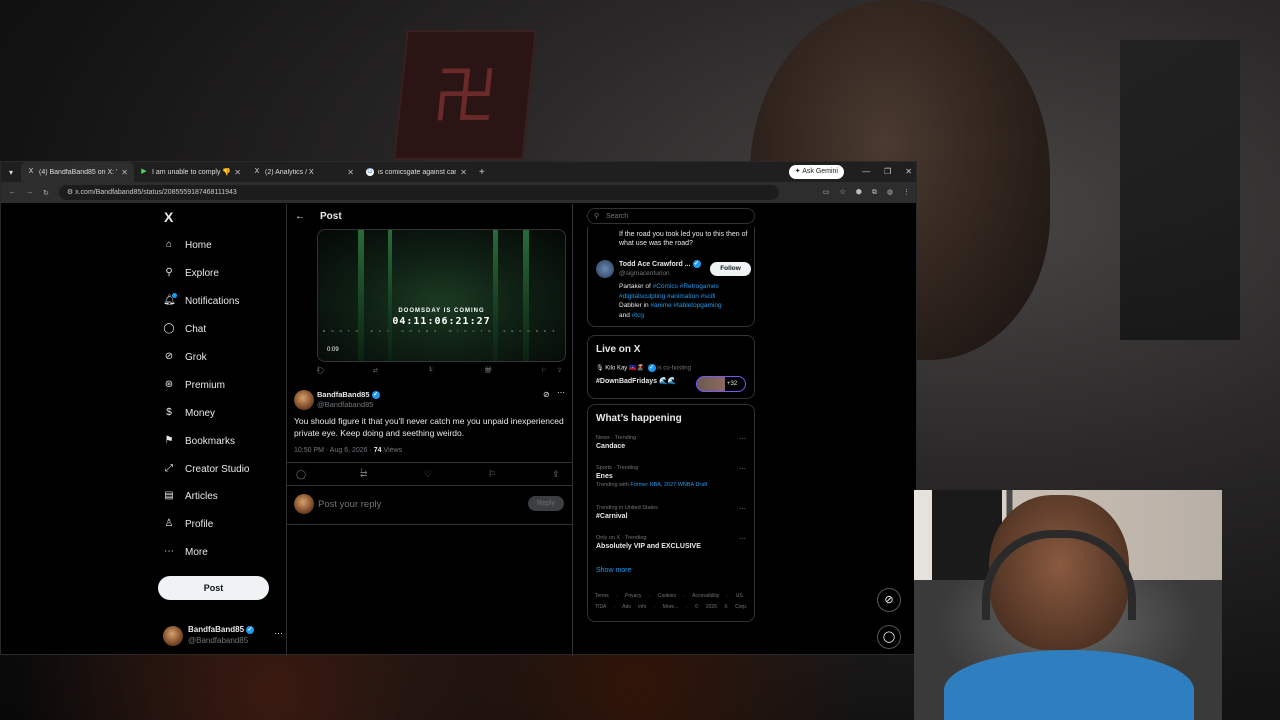  Describe the element at coordinates (616, 438) in the screenshot. I see `trend-category: News · Trending` at that location.